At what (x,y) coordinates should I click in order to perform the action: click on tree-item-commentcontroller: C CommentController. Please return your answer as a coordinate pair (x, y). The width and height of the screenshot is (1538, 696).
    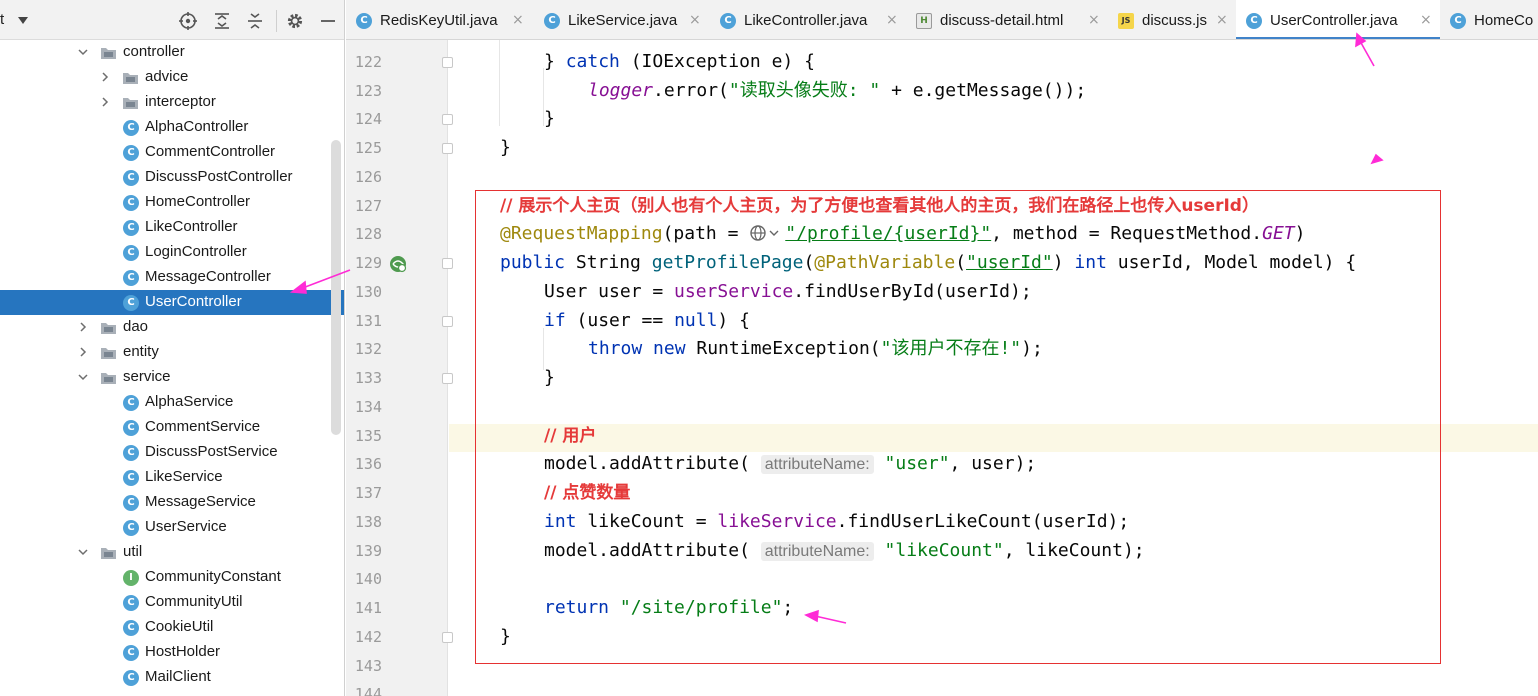
    Looking at the image, I should click on (172, 152).